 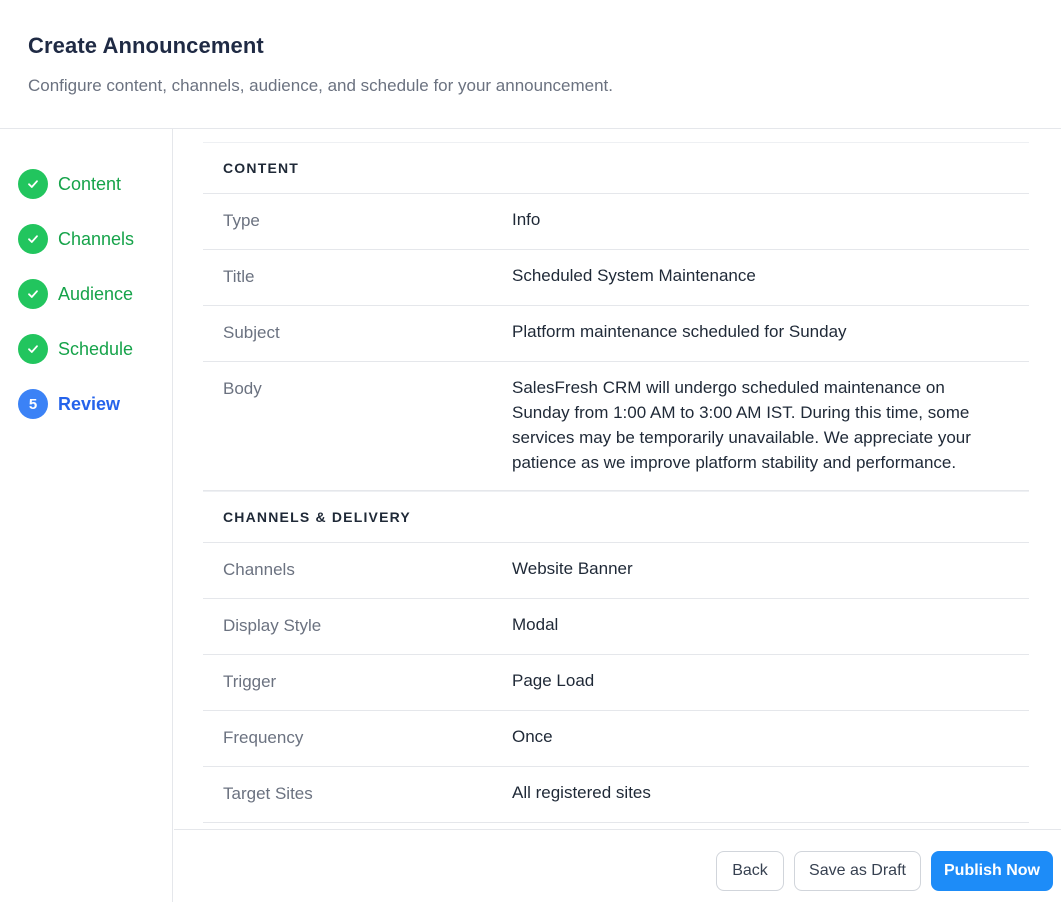 What do you see at coordinates (96, 293) in the screenshot?
I see `step-label: Audience` at bounding box center [96, 293].